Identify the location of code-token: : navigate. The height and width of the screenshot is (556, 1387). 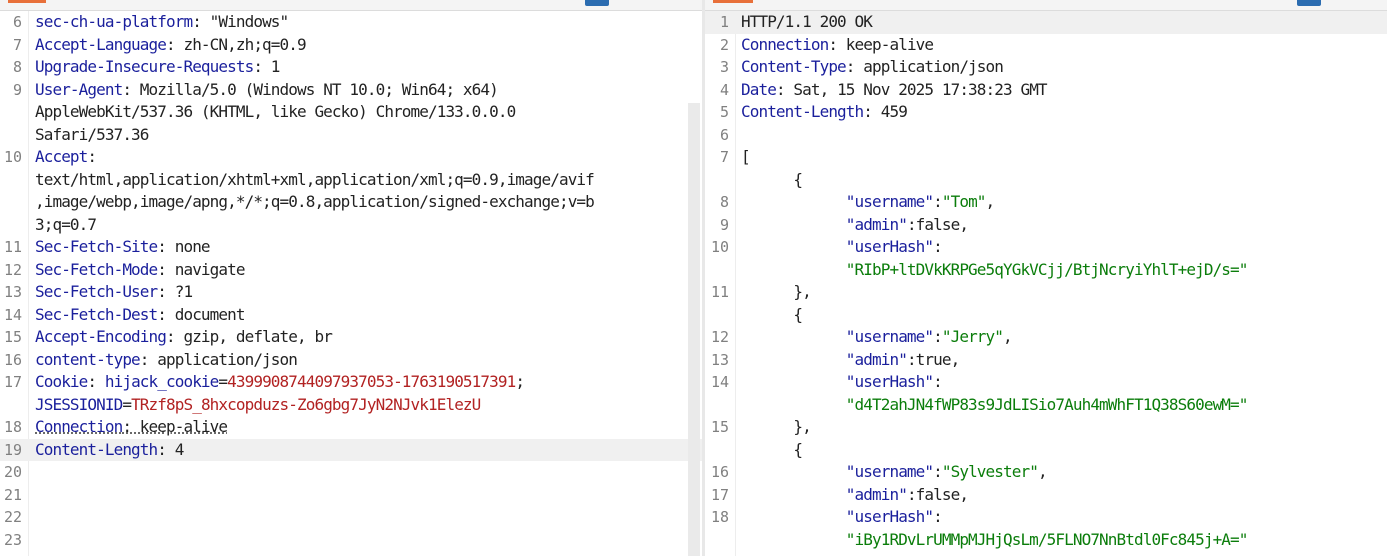
(201, 269).